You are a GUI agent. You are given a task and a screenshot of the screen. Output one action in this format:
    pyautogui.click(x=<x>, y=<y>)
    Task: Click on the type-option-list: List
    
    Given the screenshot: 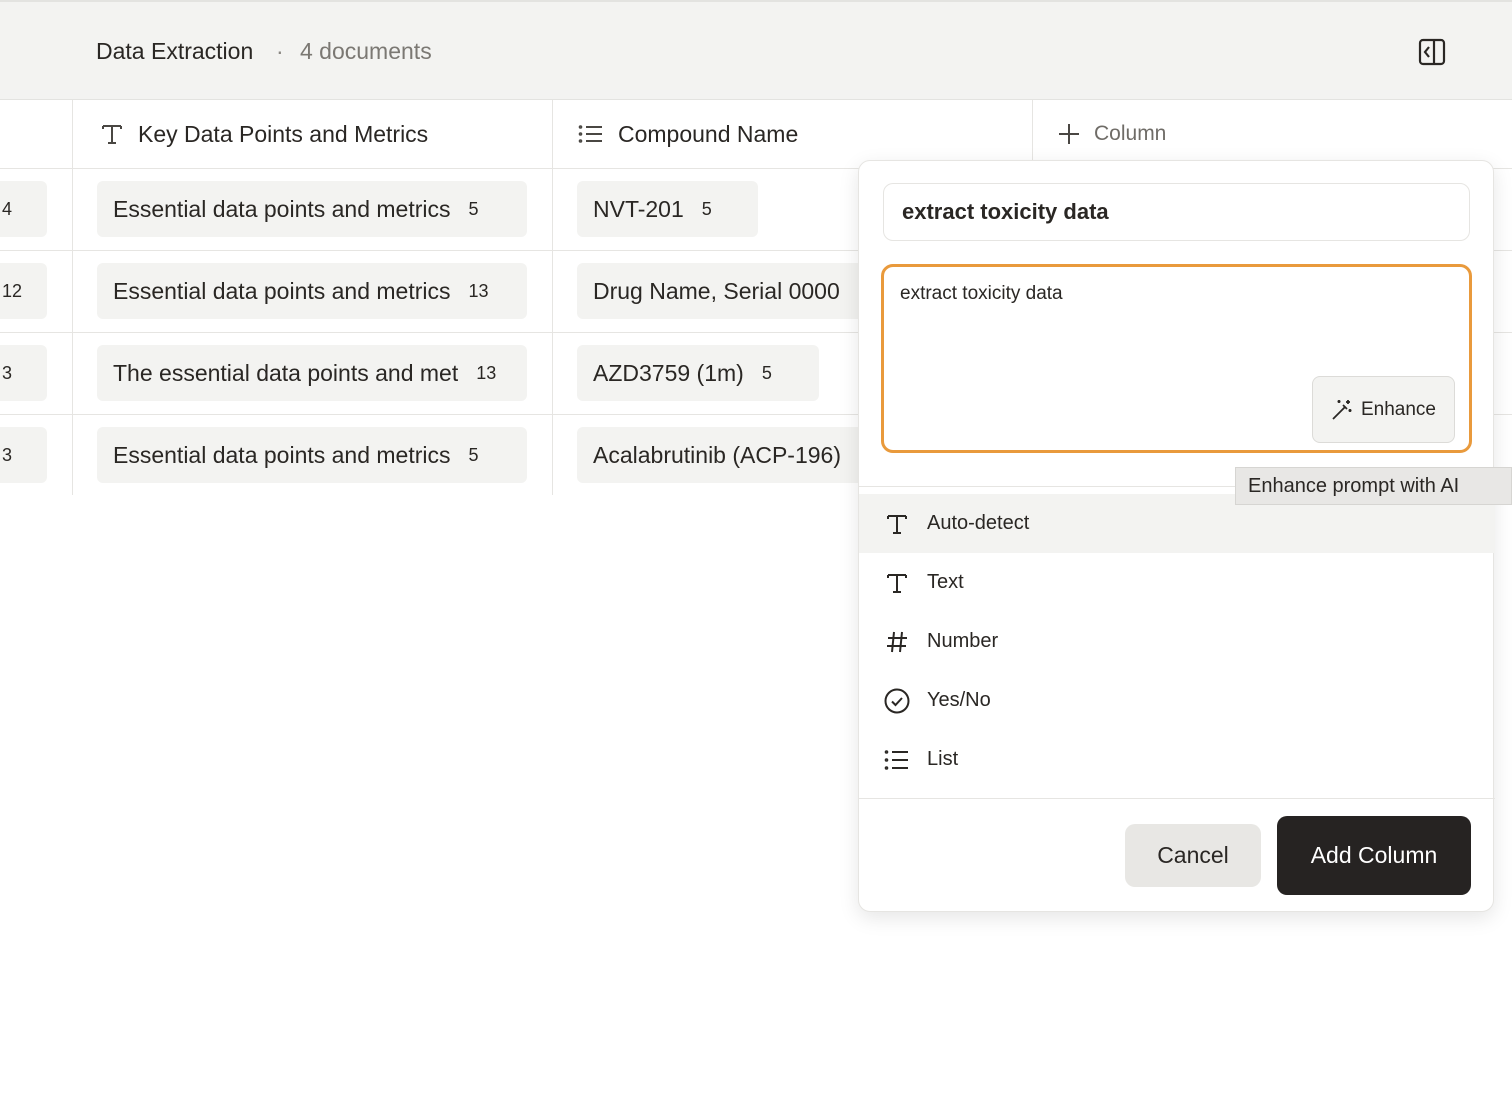 What is the action you would take?
    pyautogui.click(x=1177, y=759)
    